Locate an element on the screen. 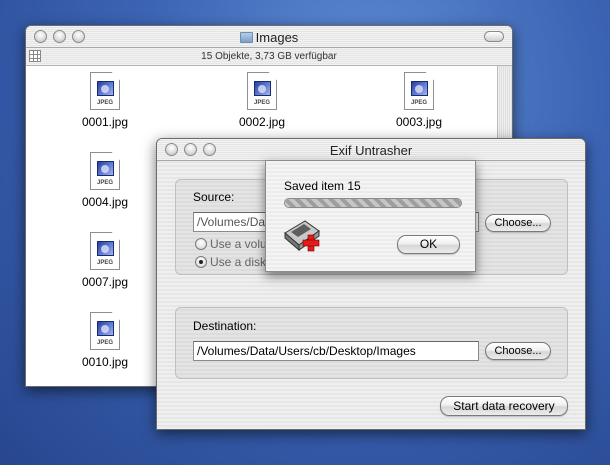  folder-icon is located at coordinates (246, 37).